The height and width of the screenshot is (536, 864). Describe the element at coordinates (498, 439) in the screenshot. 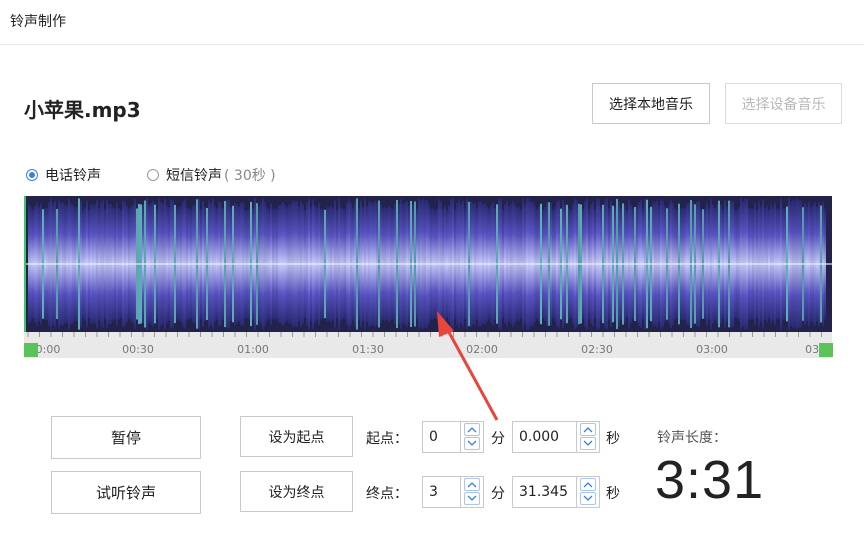

I see `start-minutes-unit: 分` at that location.